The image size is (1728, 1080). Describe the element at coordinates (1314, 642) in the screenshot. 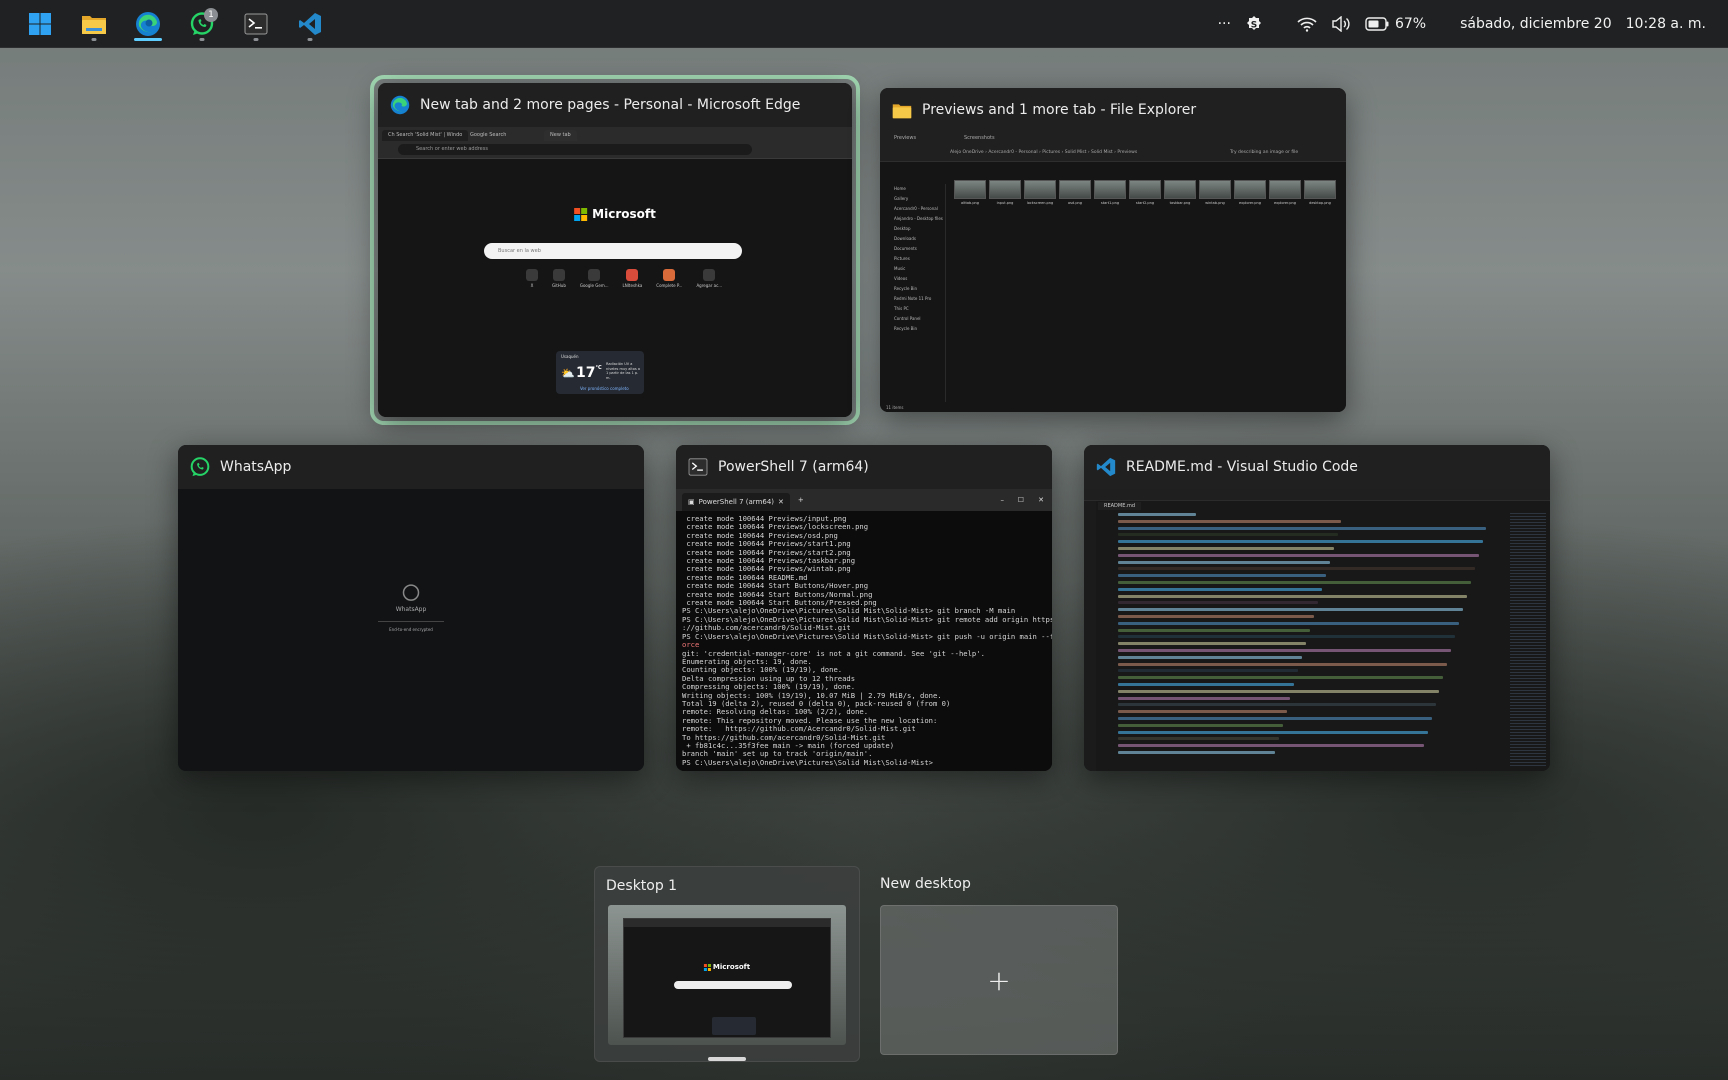

I see `vscode-editor` at that location.